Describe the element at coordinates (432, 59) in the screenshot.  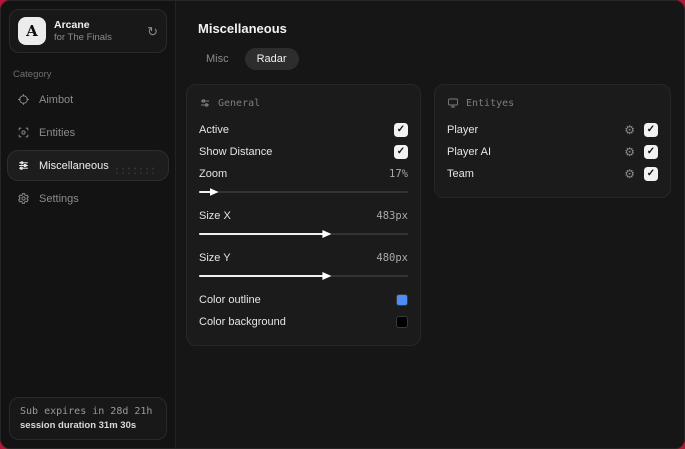
I see `tab-bar: Misc Radar` at that location.